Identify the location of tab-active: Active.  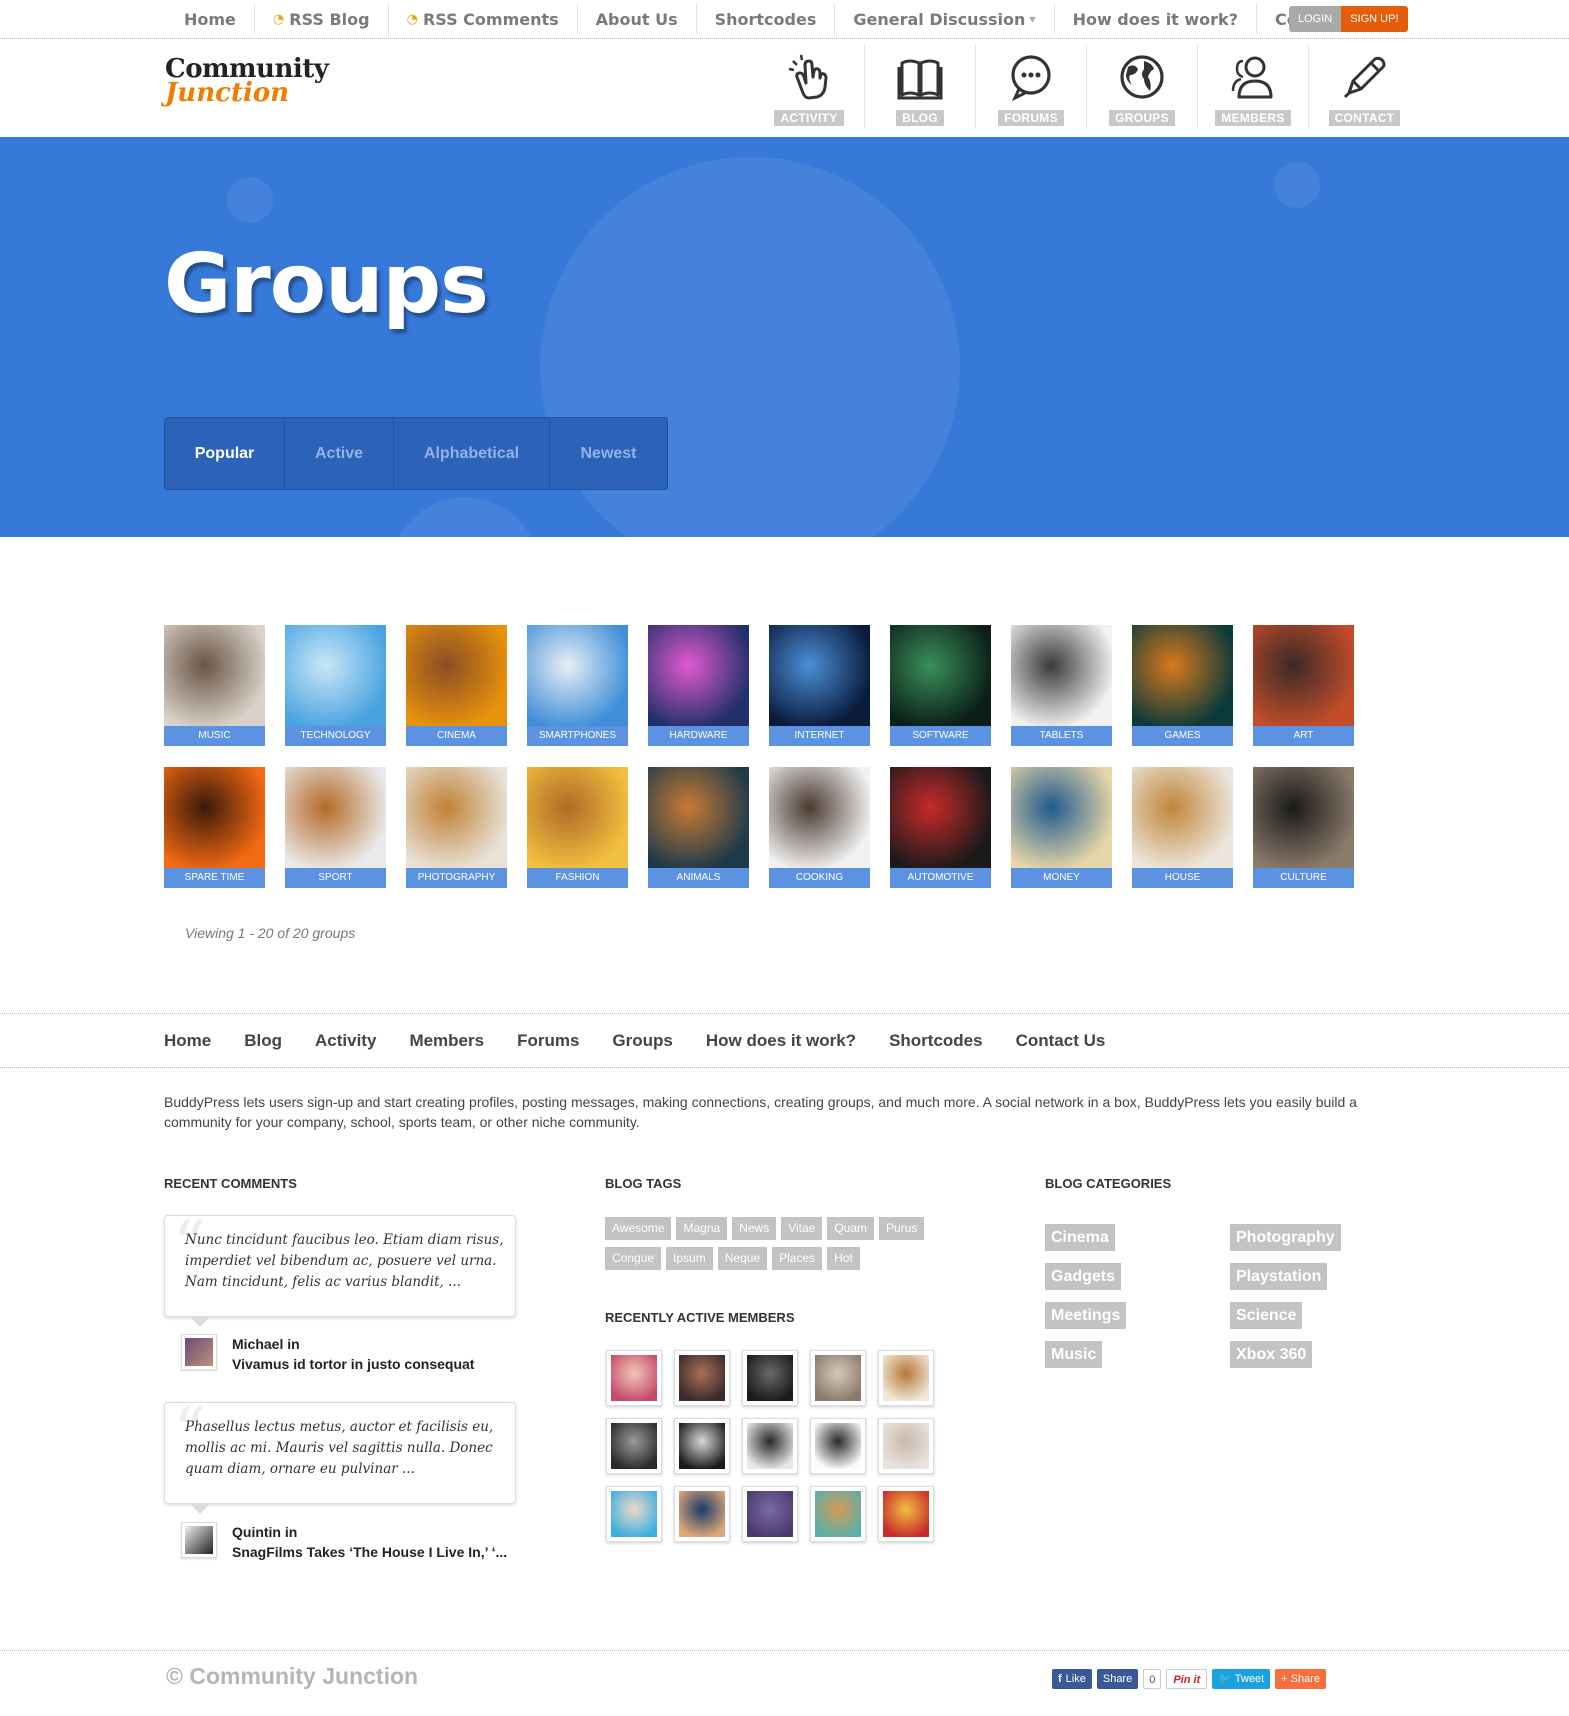
(339, 453).